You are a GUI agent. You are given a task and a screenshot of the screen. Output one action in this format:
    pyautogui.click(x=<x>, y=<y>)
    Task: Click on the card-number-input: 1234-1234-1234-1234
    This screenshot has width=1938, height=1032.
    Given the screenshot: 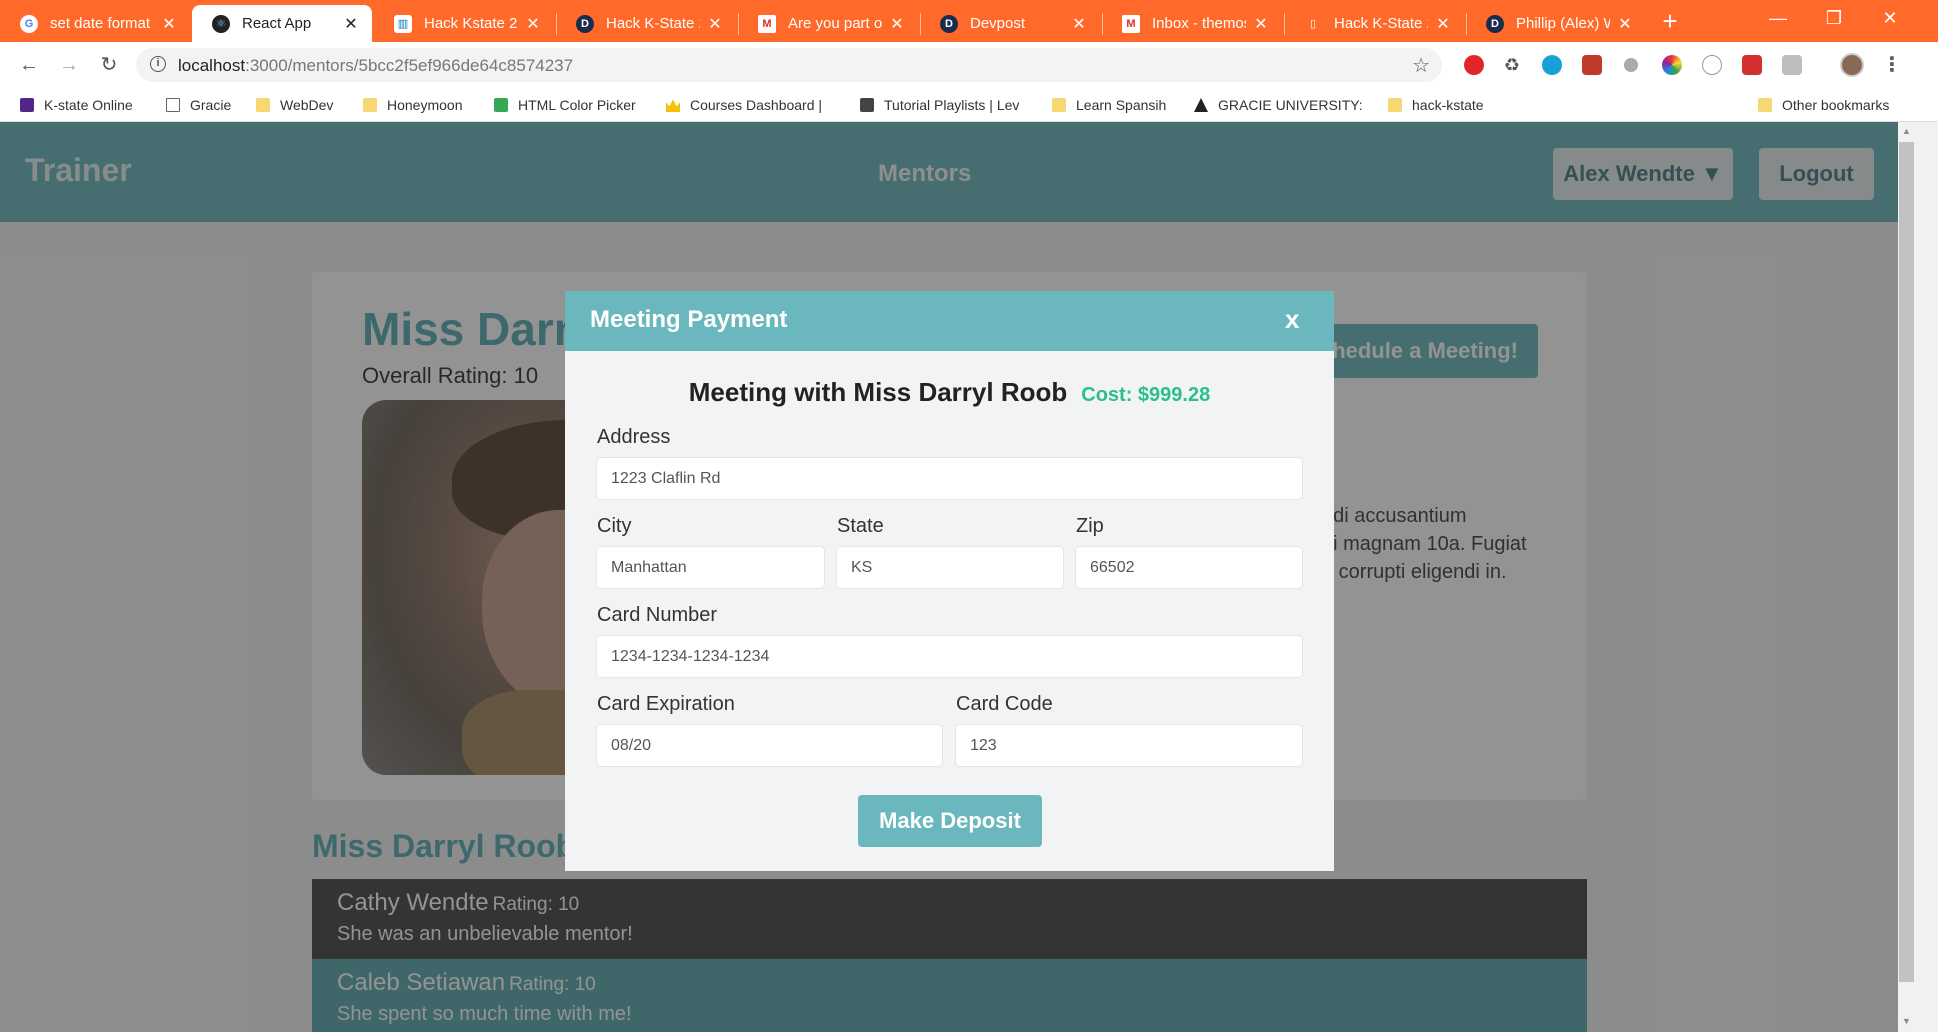 What is the action you would take?
    pyautogui.click(x=949, y=656)
    